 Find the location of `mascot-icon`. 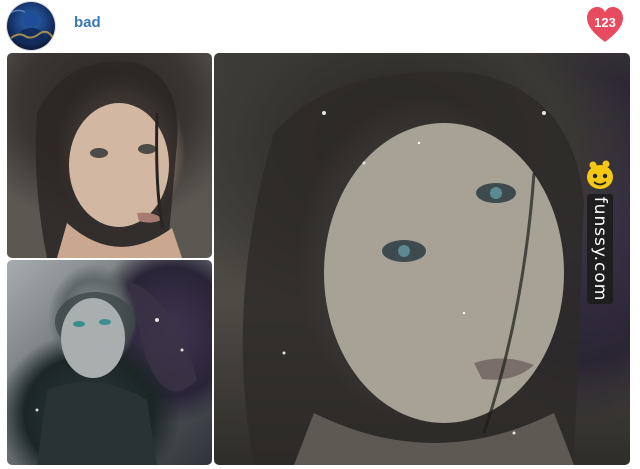

mascot-icon is located at coordinates (600, 174).